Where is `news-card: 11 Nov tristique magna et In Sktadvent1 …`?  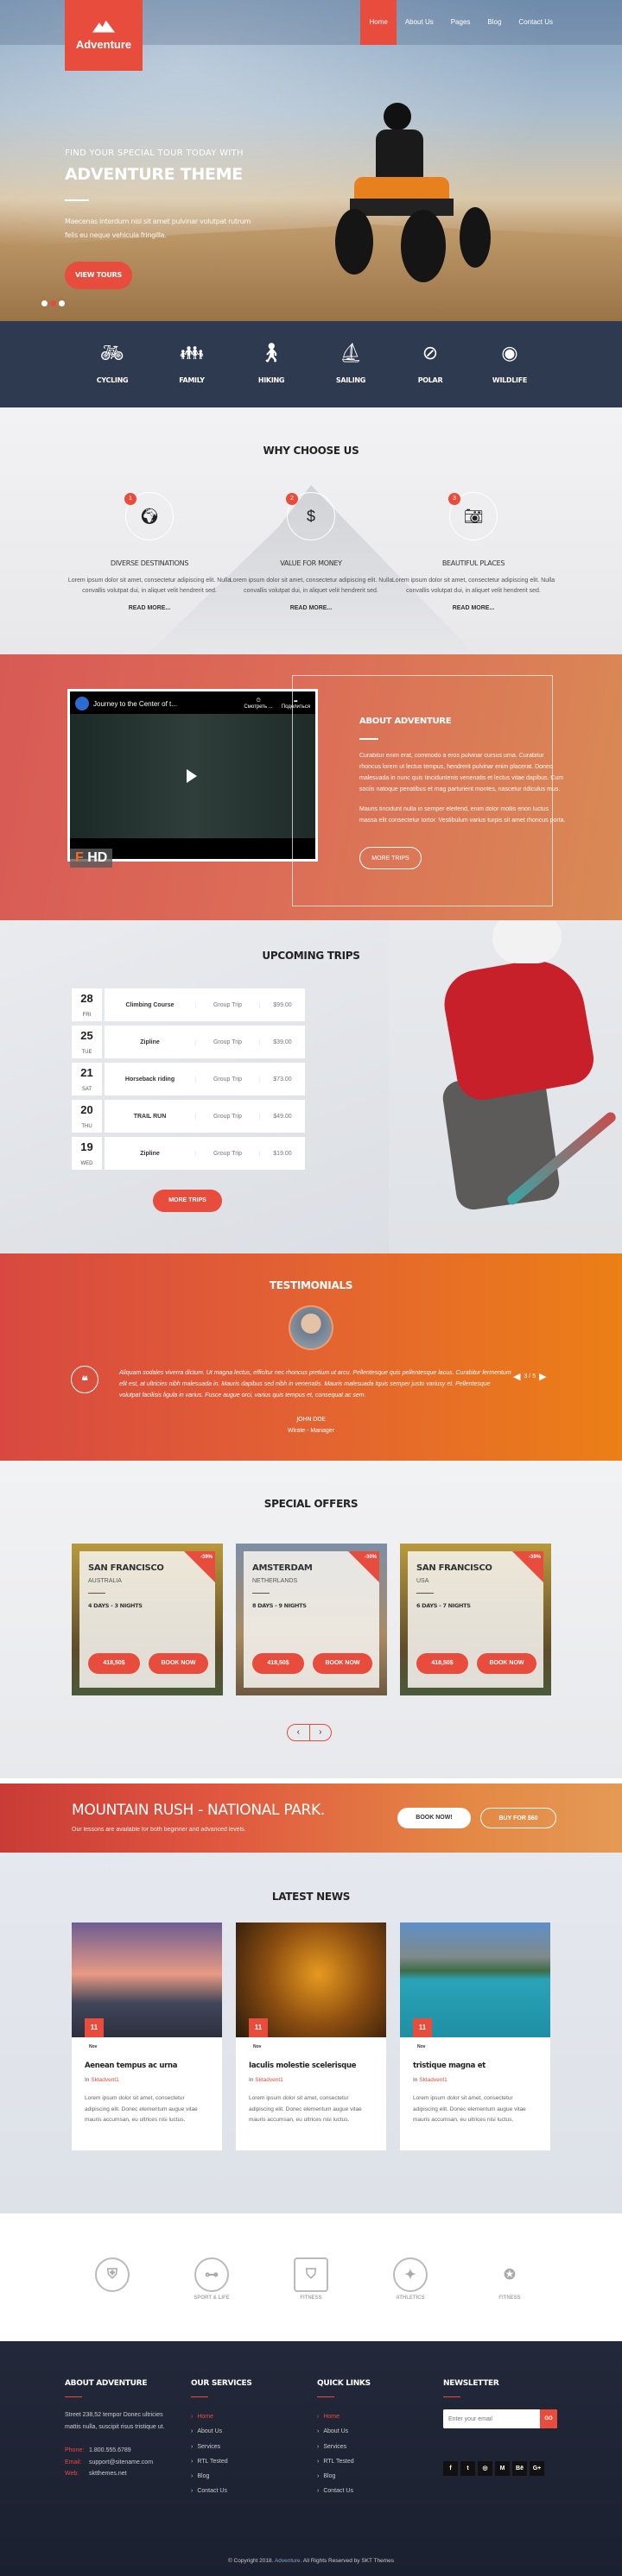 news-card: 11 Nov tristique magna et In Sktadvent1 … is located at coordinates (475, 2036).